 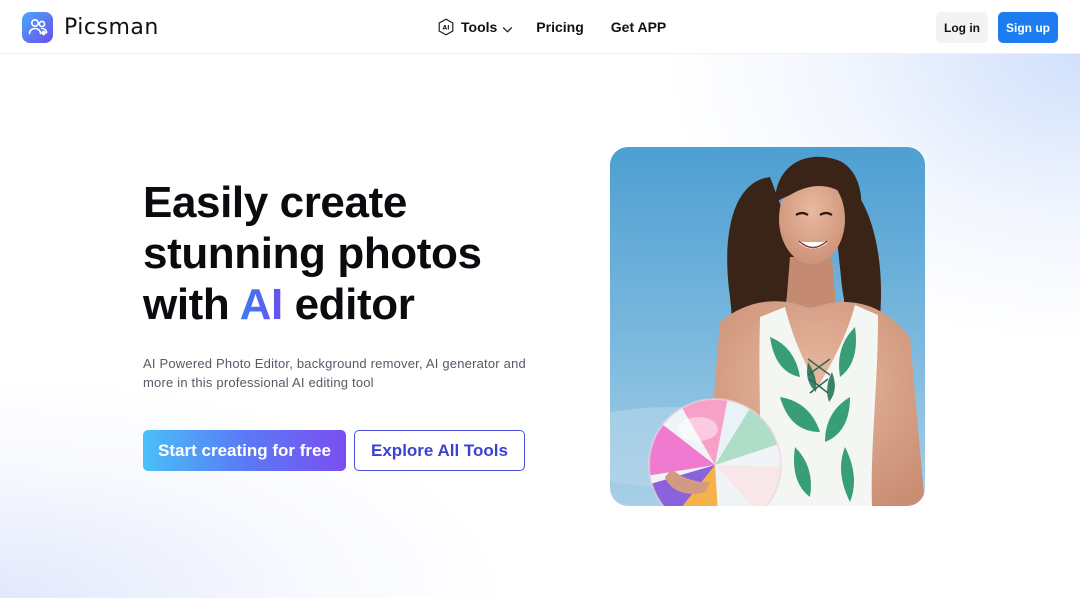 I want to click on brand-name: Picsman, so click(x=111, y=27).